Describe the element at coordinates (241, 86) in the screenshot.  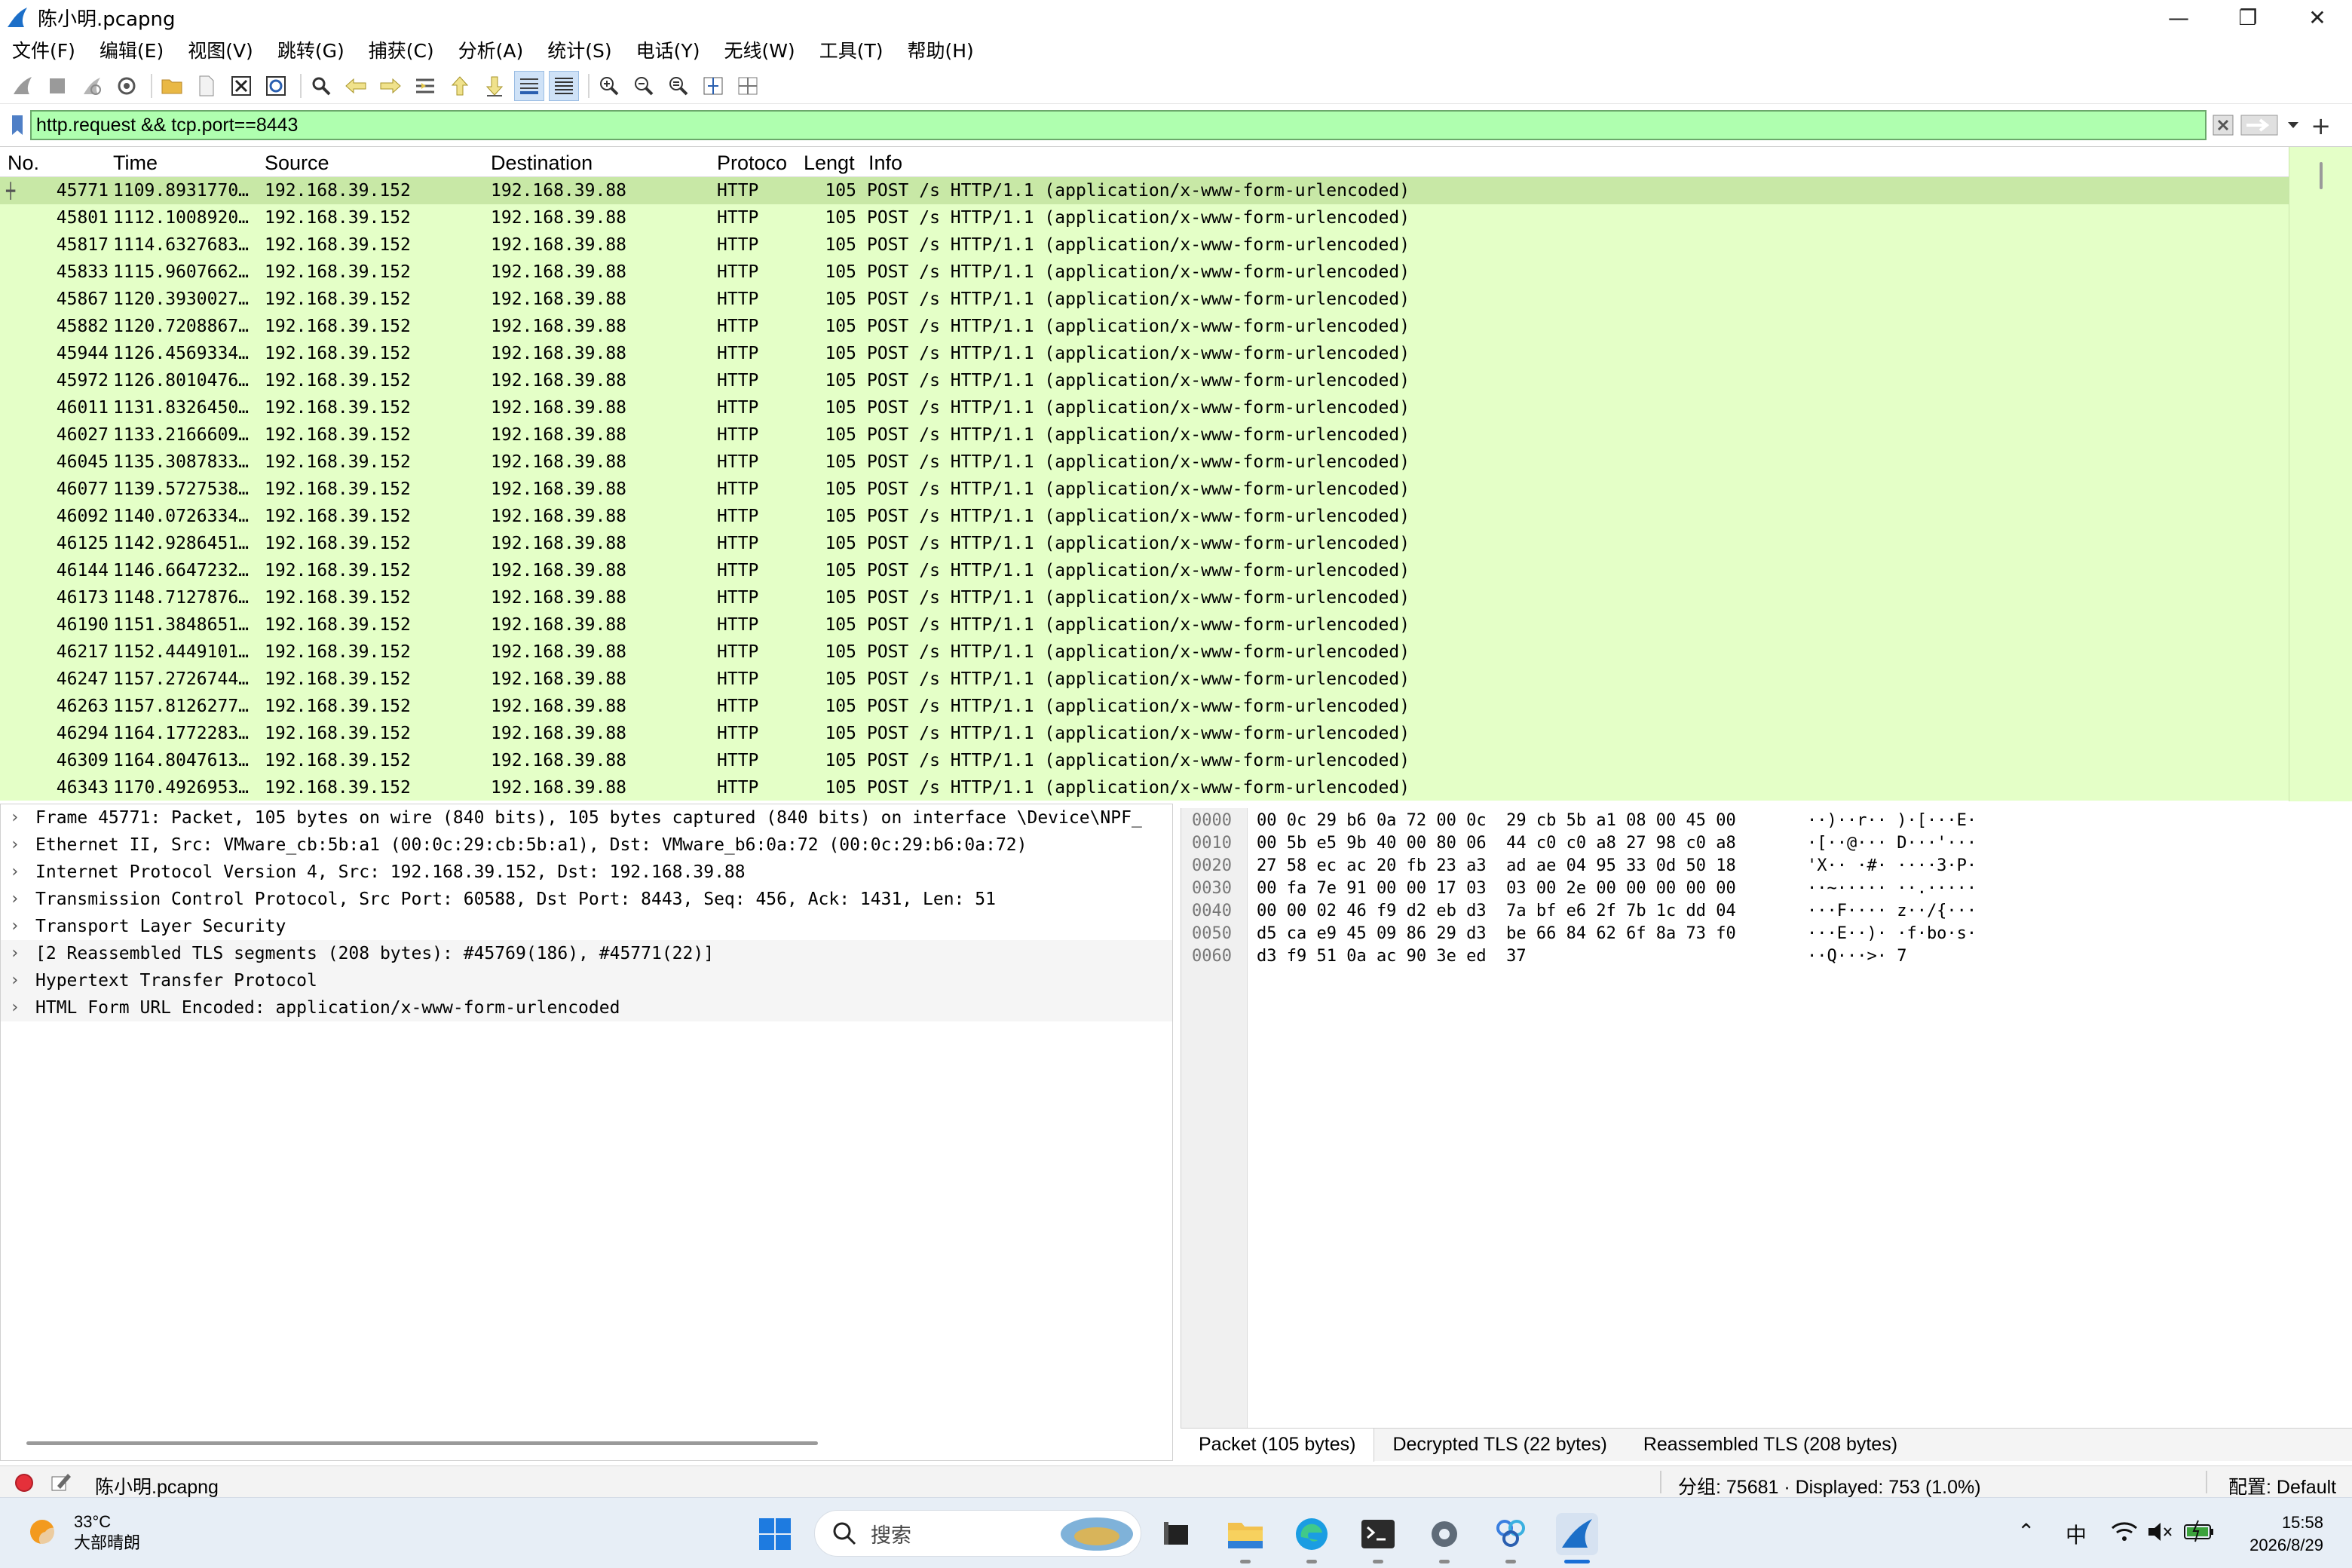
I see `close-file-icon` at that location.